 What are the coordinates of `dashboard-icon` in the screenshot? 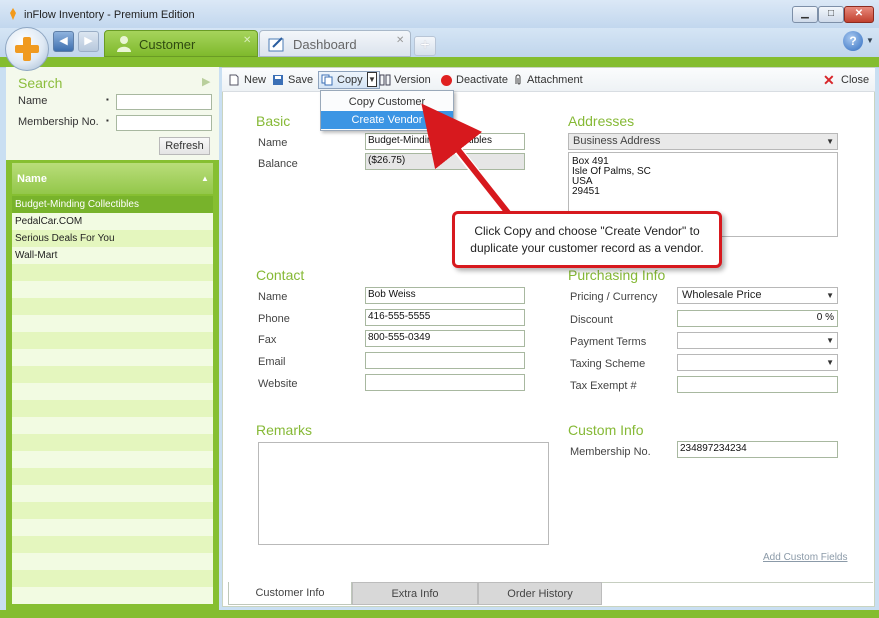 It's located at (276, 44).